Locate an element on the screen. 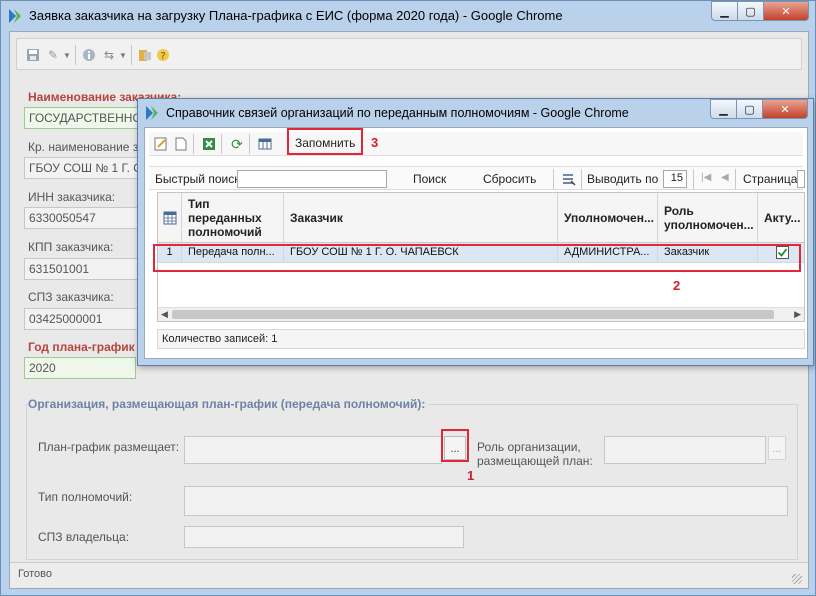  main-toolbar: ✎ ▼ ⇆ ▼ ? is located at coordinates (409, 54).